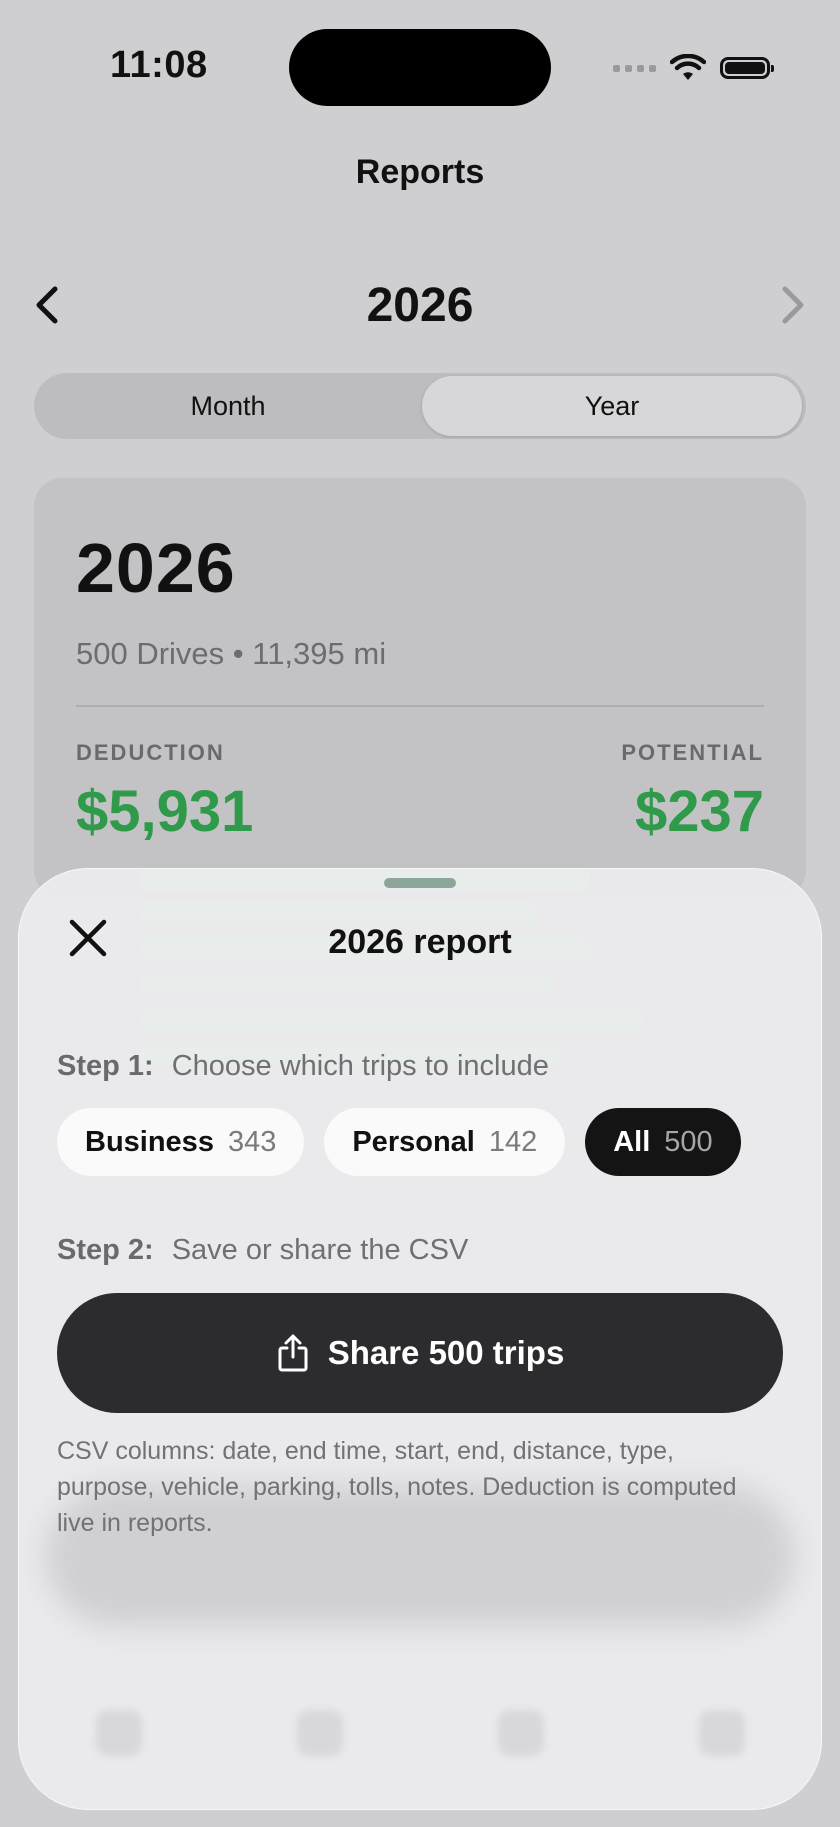 The height and width of the screenshot is (1827, 840). Describe the element at coordinates (420, 406) in the screenshot. I see `period-segmented-control: Month Year` at that location.